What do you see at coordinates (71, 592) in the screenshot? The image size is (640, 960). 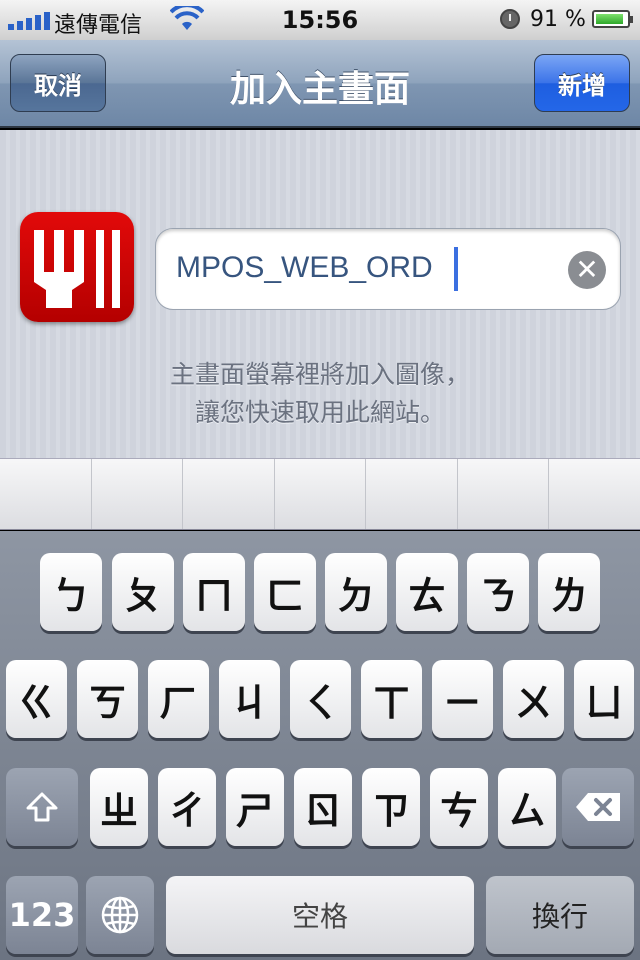 I see `key-bo: ㄅ` at bounding box center [71, 592].